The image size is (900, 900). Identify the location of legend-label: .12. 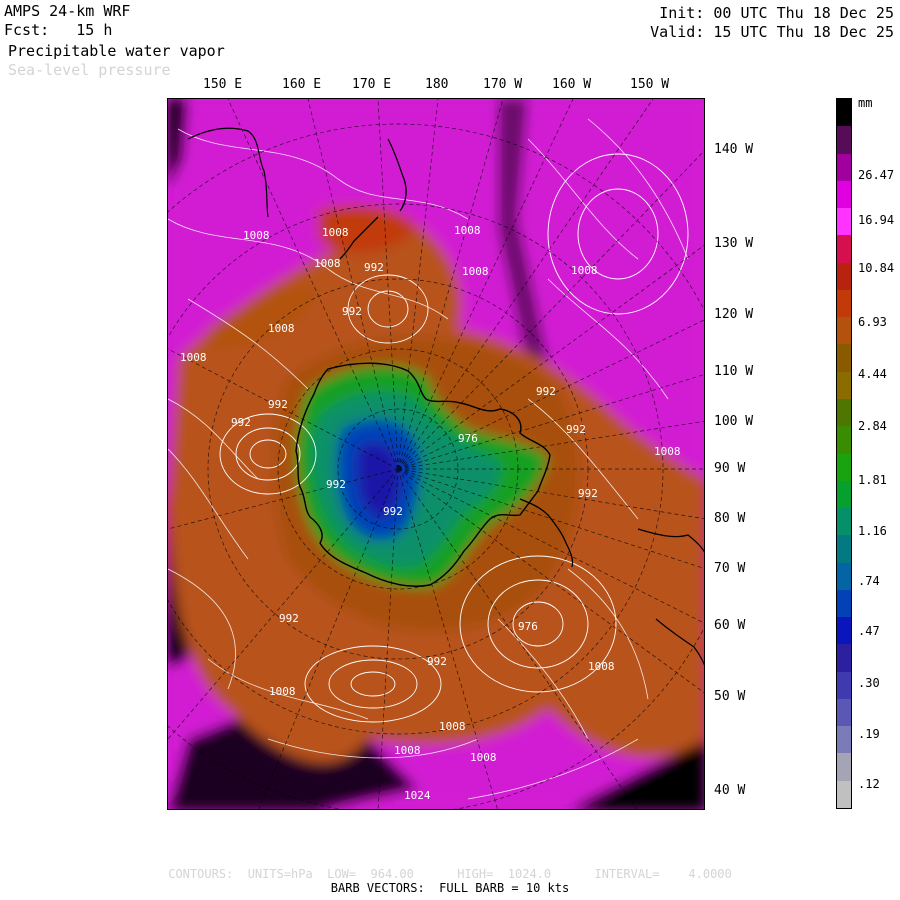
(869, 784).